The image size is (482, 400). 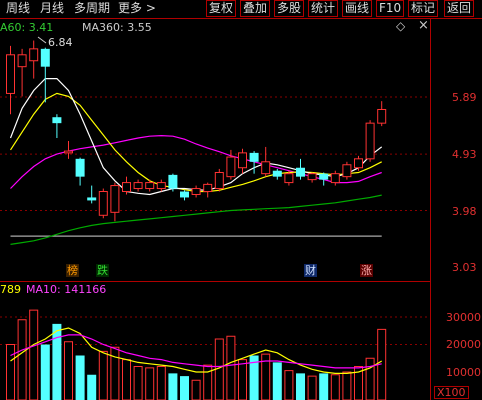 What do you see at coordinates (423, 8) in the screenshot?
I see `mark-button: 标记` at bounding box center [423, 8].